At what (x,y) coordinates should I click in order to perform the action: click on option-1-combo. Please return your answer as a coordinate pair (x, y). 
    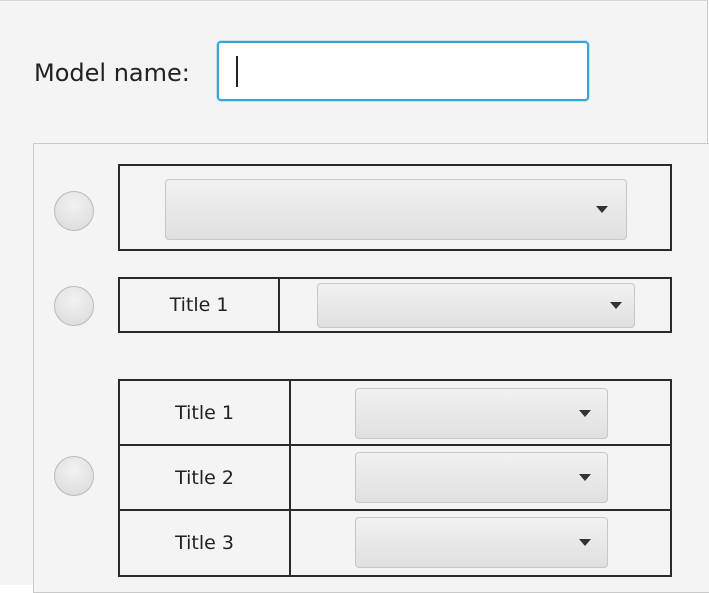
    Looking at the image, I should click on (396, 209).